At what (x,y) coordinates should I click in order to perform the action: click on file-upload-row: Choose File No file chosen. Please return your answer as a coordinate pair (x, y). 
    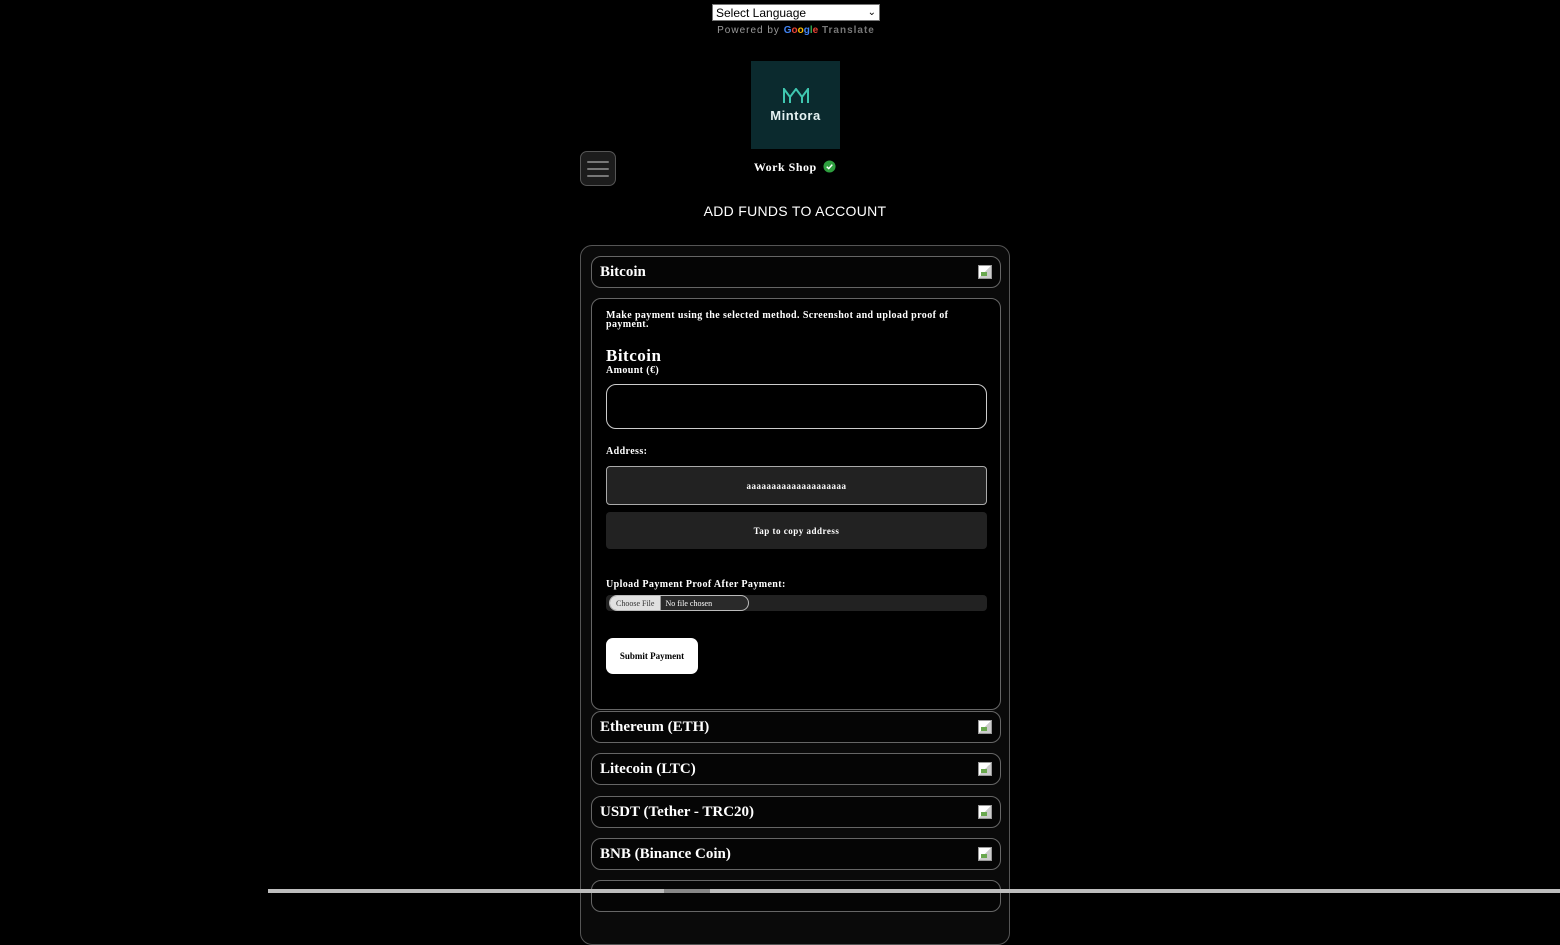
    Looking at the image, I should click on (796, 603).